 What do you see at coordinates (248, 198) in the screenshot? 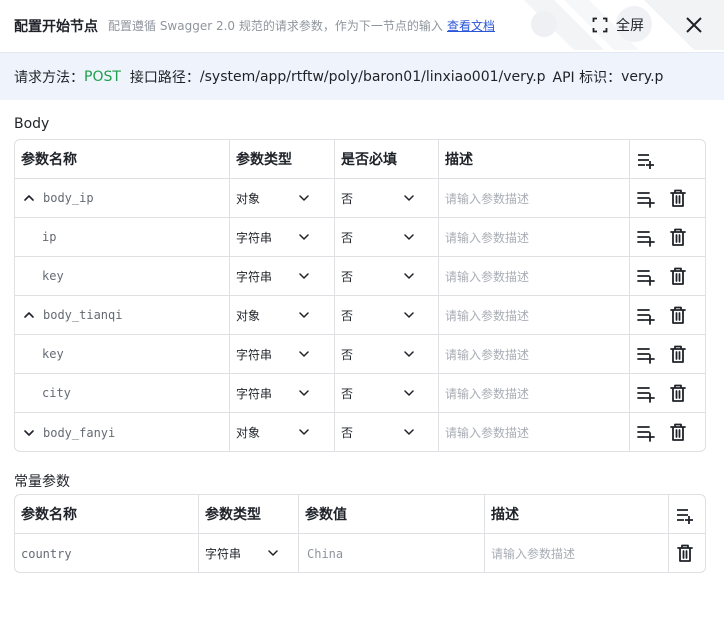
I see `param-type-value: 对象` at bounding box center [248, 198].